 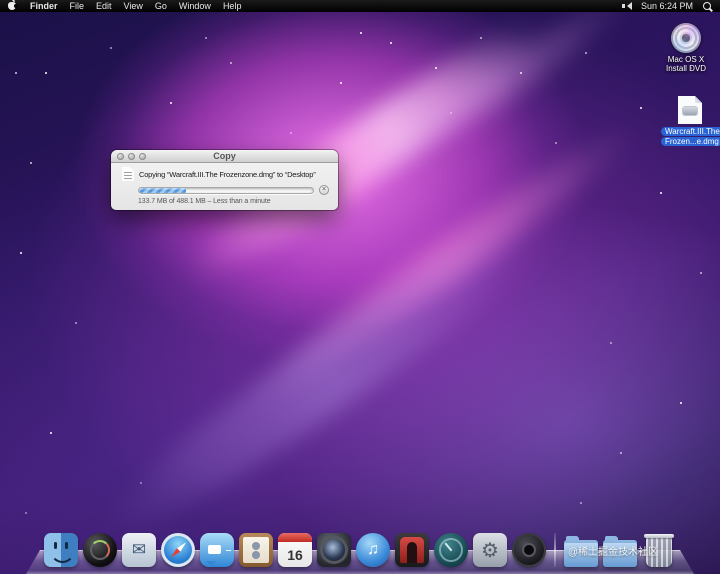 What do you see at coordinates (555, 550) in the screenshot?
I see `dock-divider` at bounding box center [555, 550].